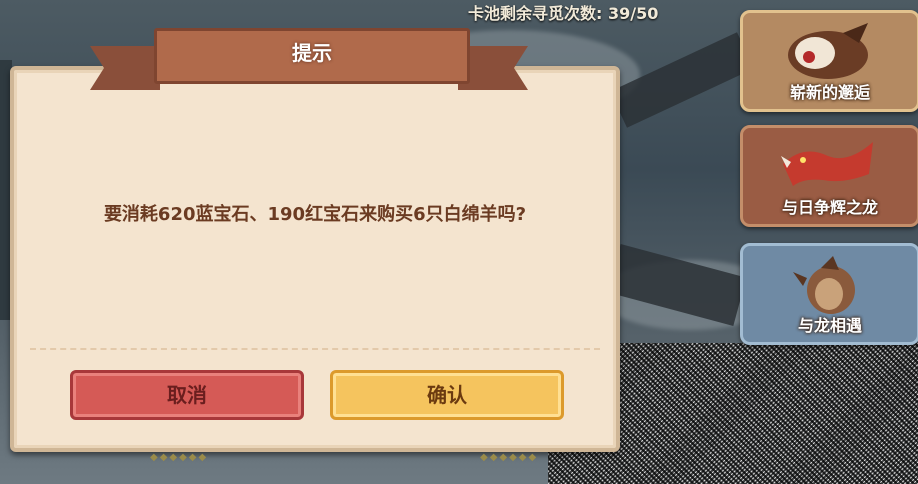 This screenshot has height=484, width=918. I want to click on banner-ribbon-left, so click(125, 68).